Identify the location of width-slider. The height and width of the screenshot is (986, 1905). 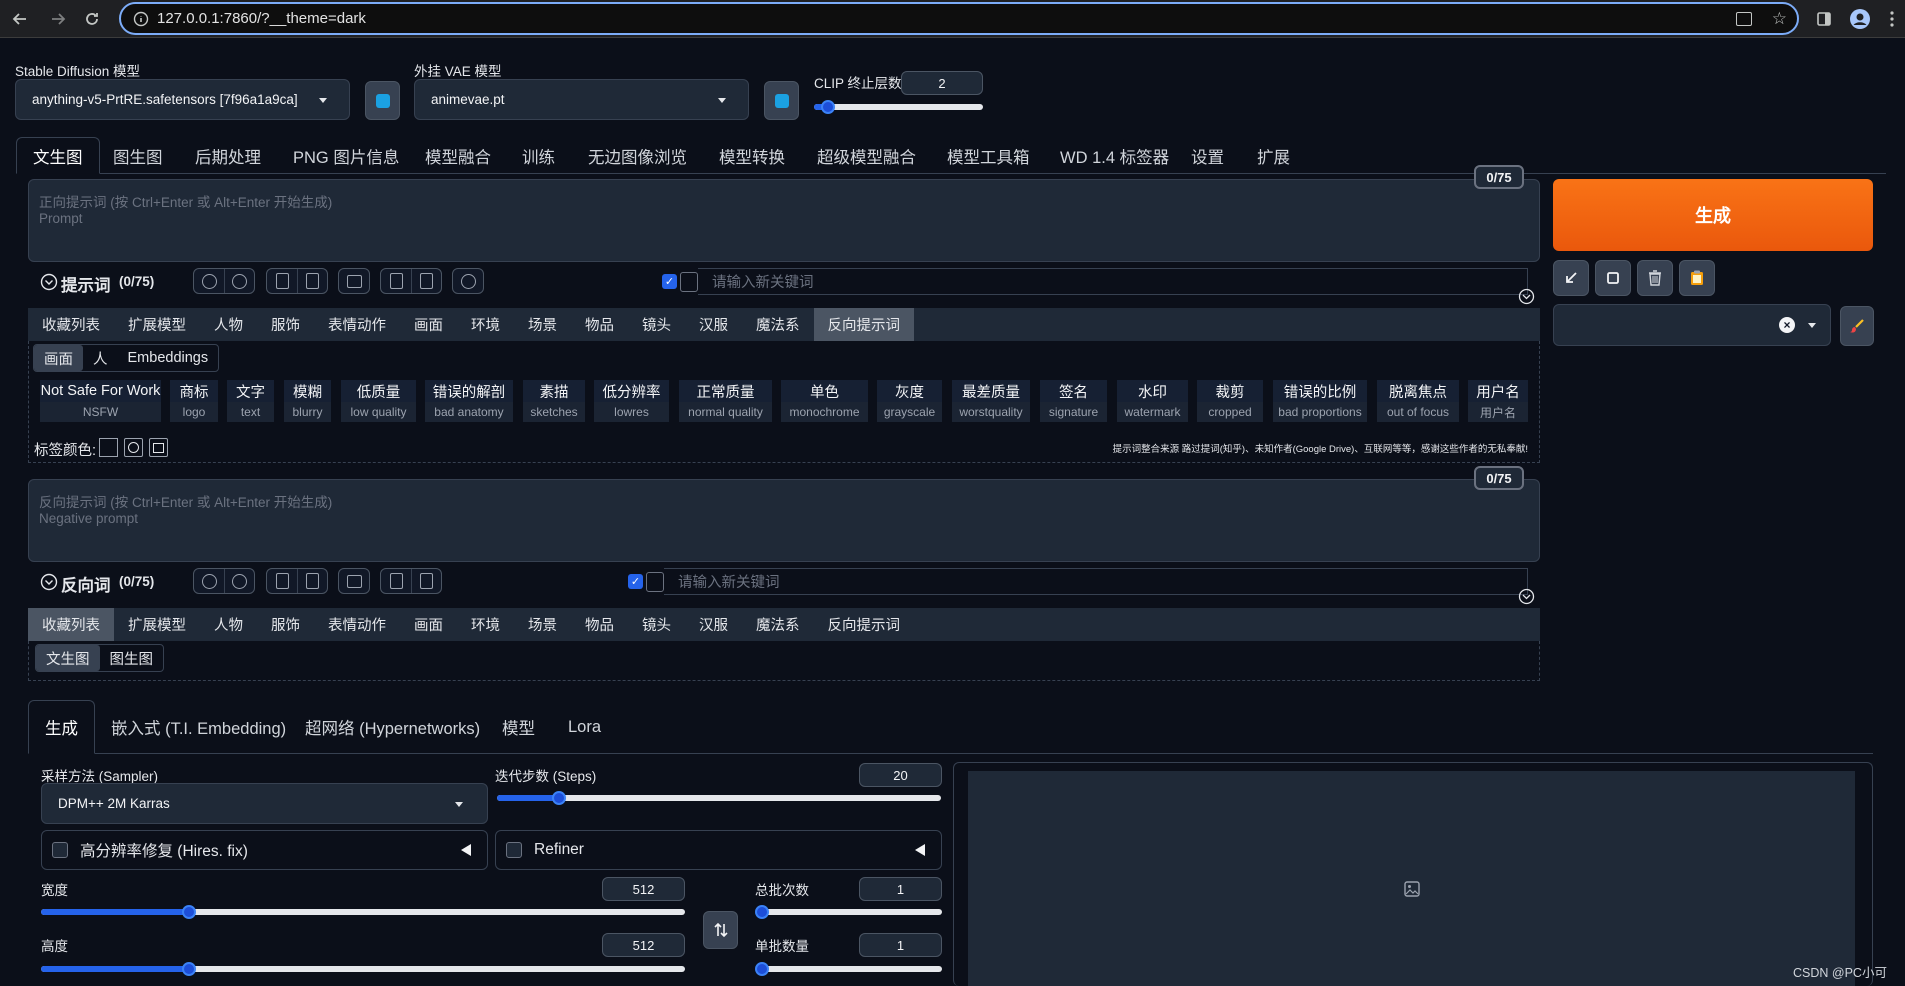
(363, 912).